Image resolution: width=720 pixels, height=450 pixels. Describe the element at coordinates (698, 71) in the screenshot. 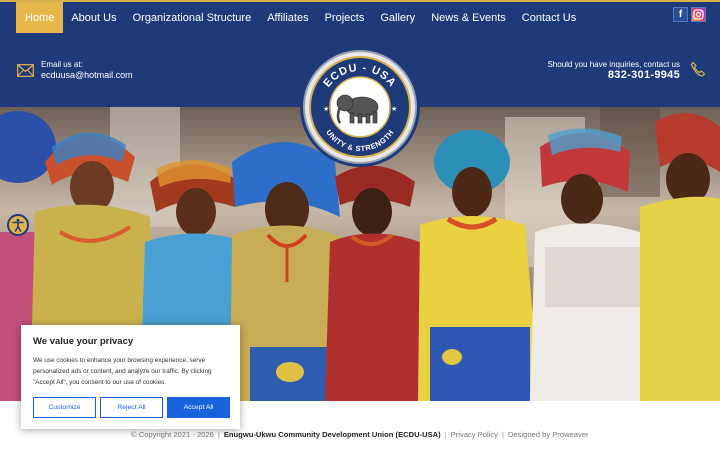

I see `phone-icon` at that location.